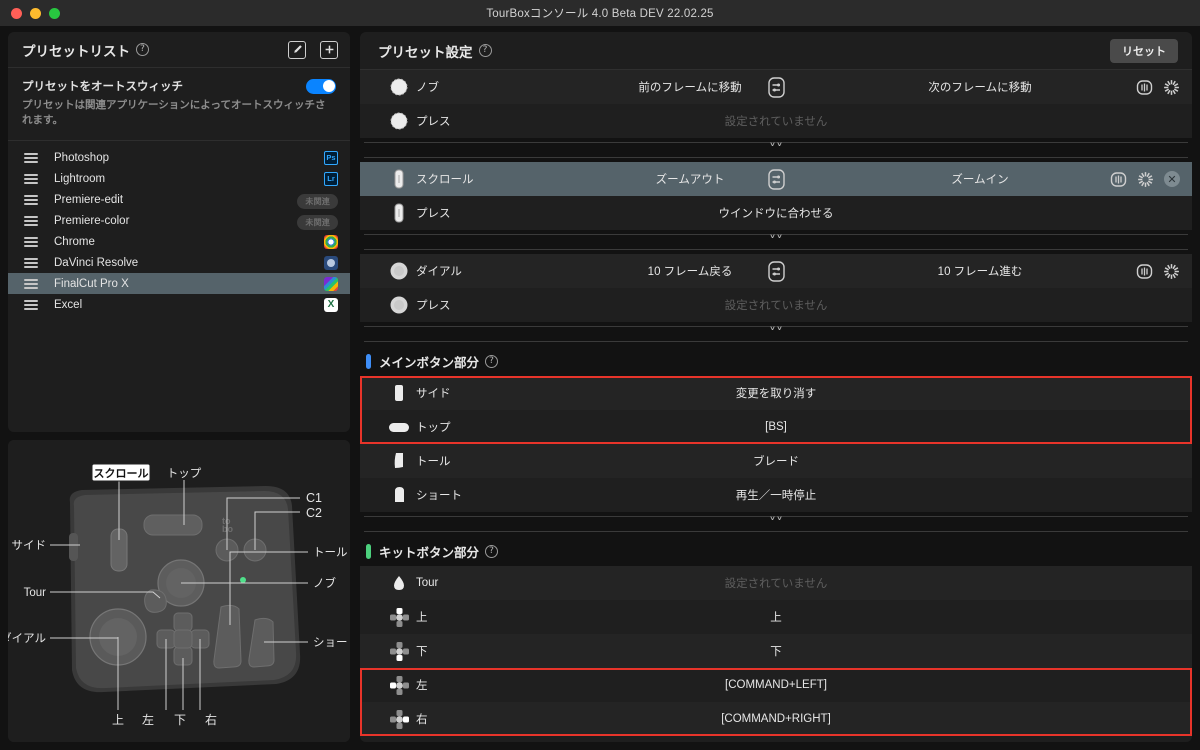  What do you see at coordinates (331, 304) in the screenshot?
I see `preset-app-icon: X` at bounding box center [331, 304].